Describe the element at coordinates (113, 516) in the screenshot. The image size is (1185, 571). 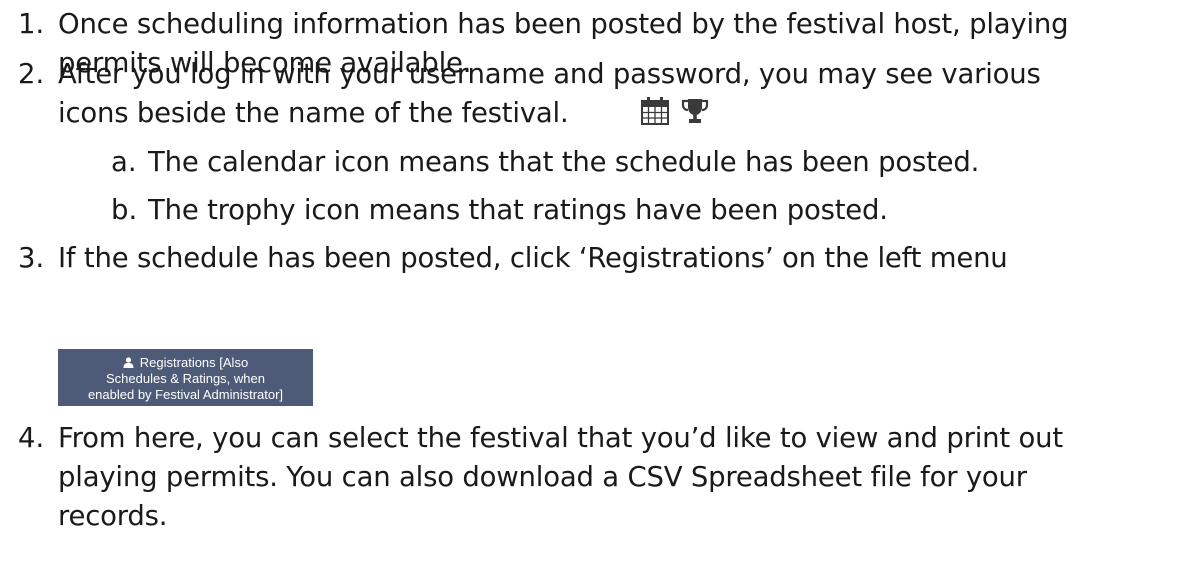
I see `item-4-line-3: records.` at that location.